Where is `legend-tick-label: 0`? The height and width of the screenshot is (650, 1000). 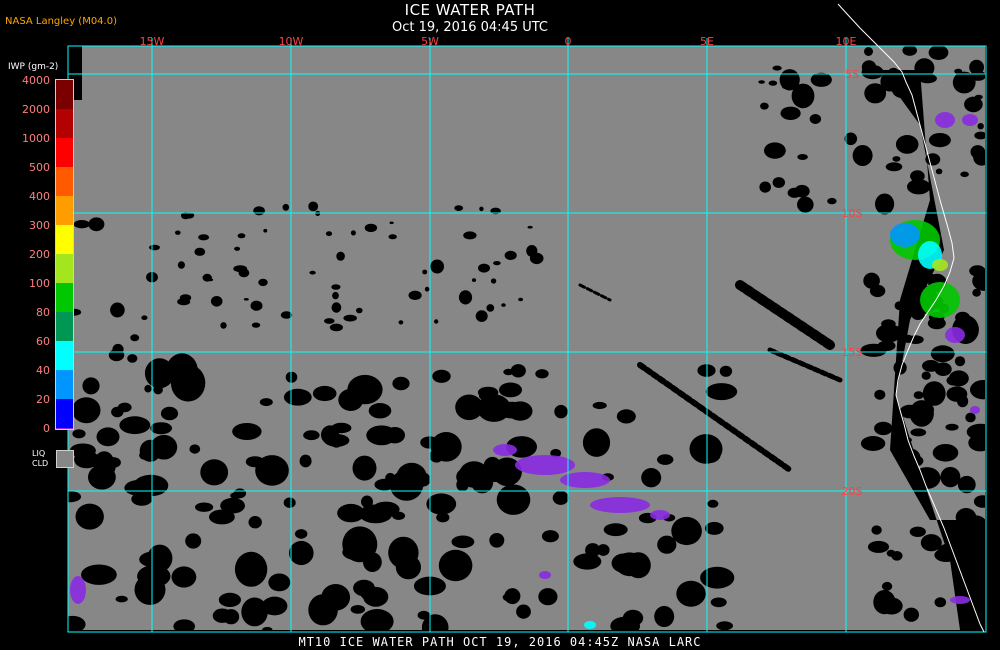
legend-tick-label: 0 is located at coordinates (46, 428).